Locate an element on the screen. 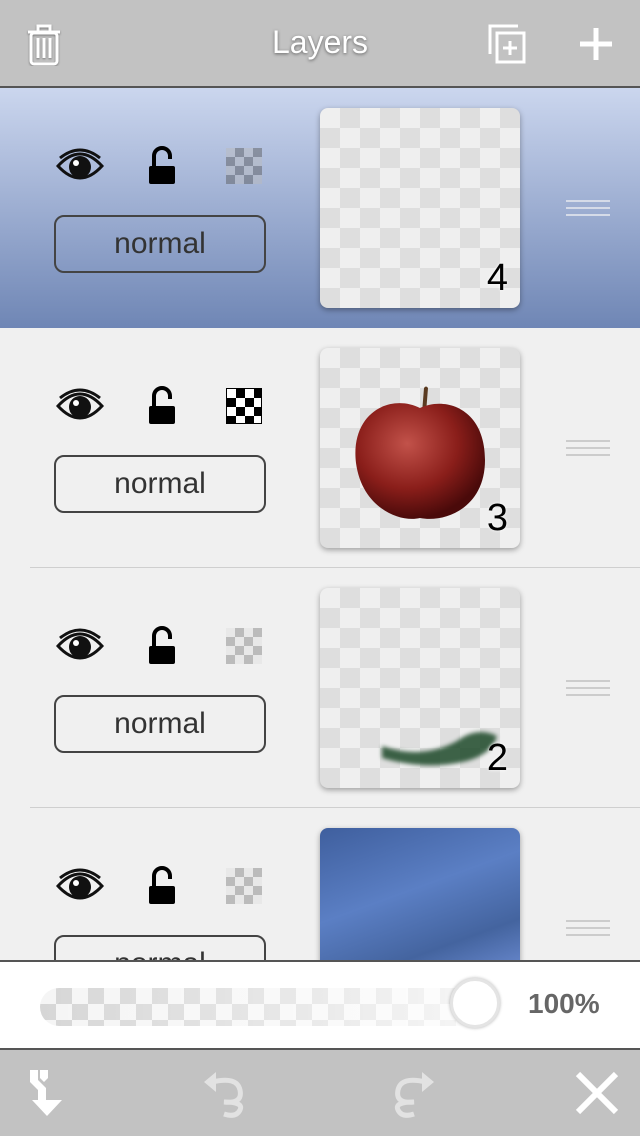 Image resolution: width=640 pixels, height=1136 pixels. page-title: Layers is located at coordinates (320, 42).